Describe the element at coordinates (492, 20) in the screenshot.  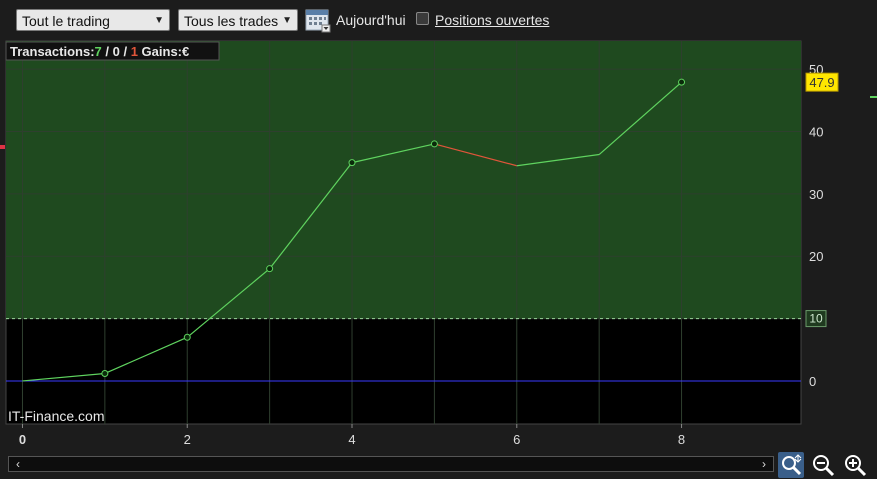
I see `open-positions-label: Positions ouvertes` at that location.